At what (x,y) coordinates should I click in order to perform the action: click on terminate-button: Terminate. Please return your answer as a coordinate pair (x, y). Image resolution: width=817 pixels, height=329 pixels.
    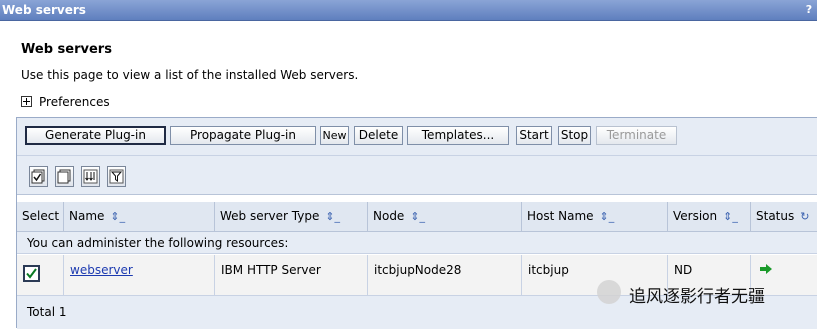
    Looking at the image, I should click on (636, 135).